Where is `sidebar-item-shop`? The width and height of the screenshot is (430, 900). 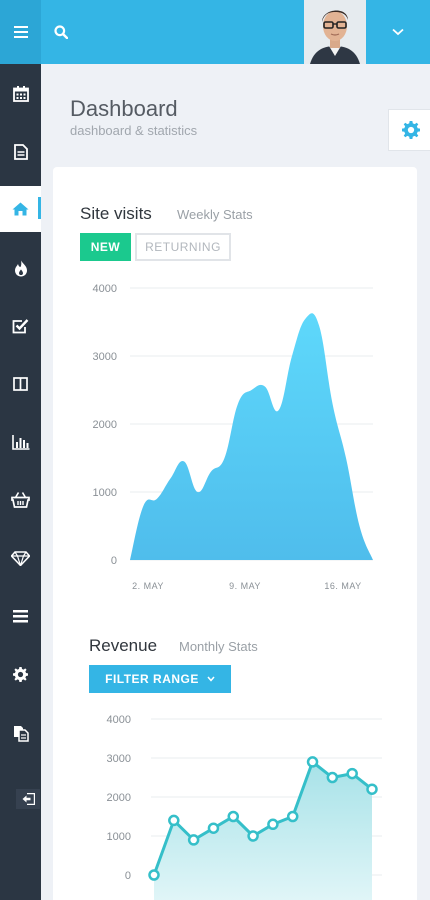
sidebar-item-shop is located at coordinates (20, 500).